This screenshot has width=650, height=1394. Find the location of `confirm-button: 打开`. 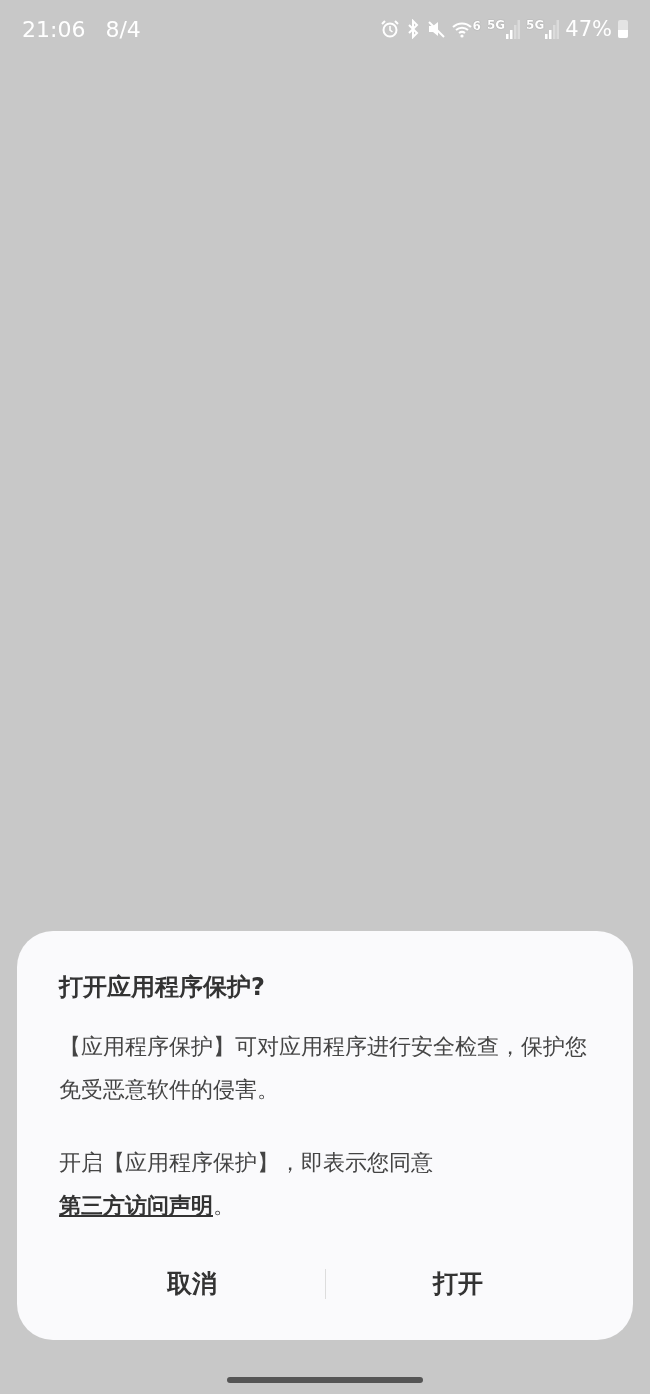

confirm-button: 打开 is located at coordinates (458, 1283).